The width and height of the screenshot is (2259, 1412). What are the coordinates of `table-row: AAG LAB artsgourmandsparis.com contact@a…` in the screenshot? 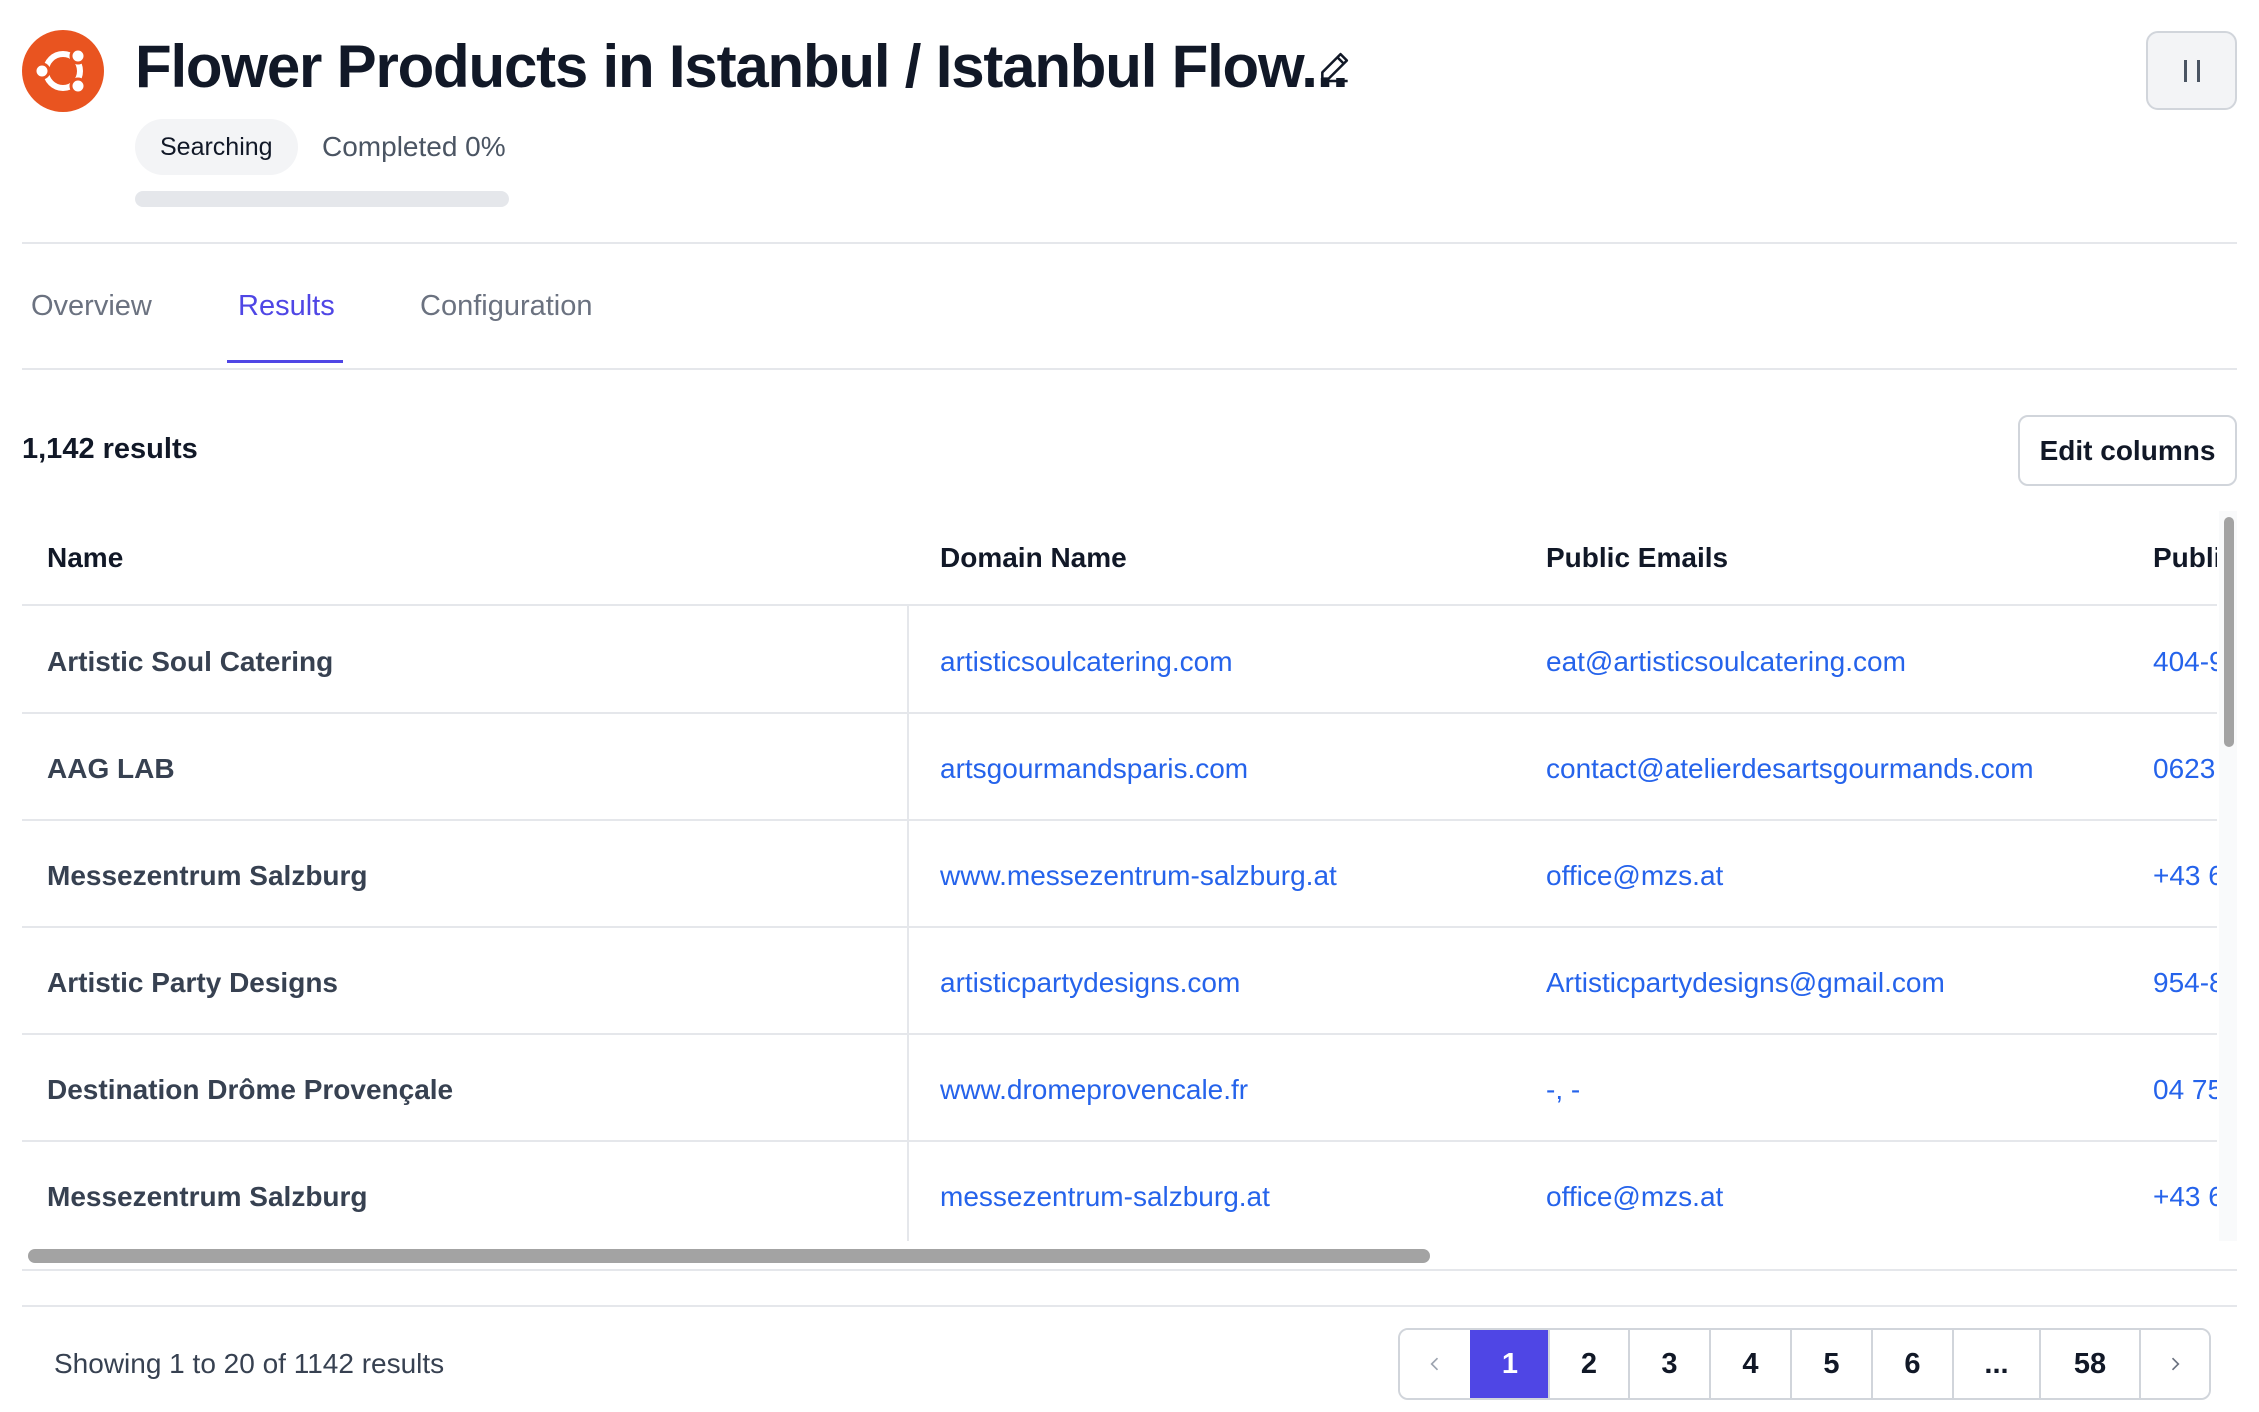 It's located at (1119, 768).